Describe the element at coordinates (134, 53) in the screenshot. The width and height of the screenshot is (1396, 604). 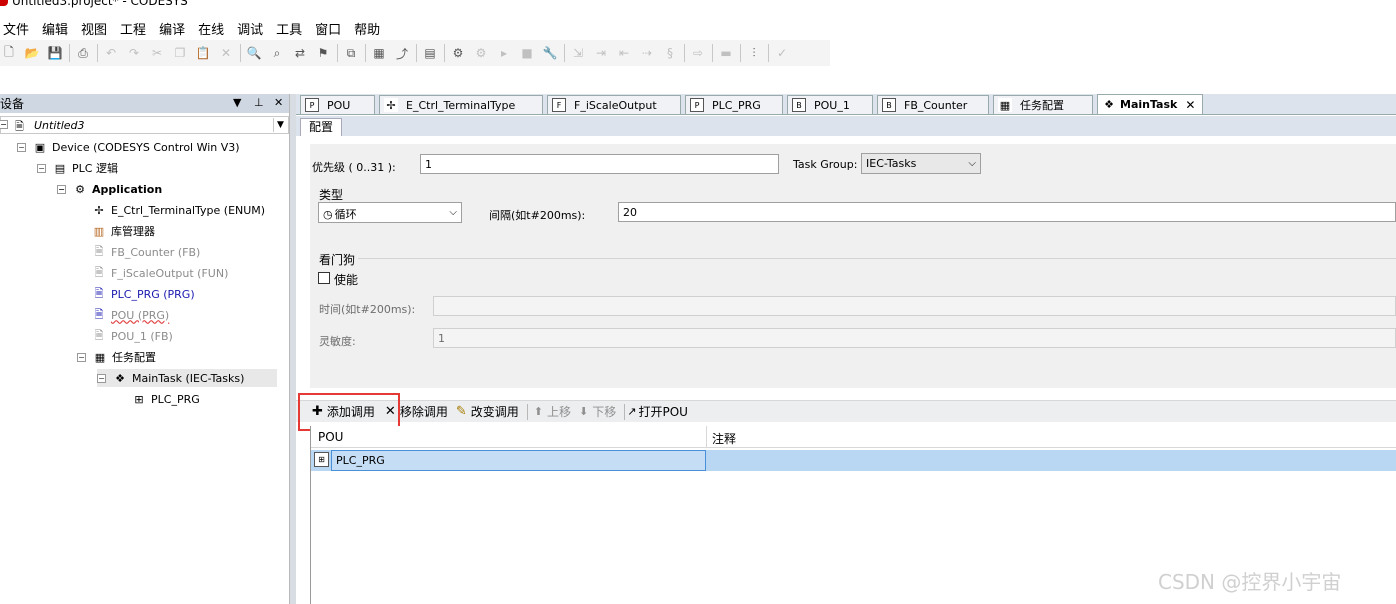
I see `redo-icon: ↷` at that location.